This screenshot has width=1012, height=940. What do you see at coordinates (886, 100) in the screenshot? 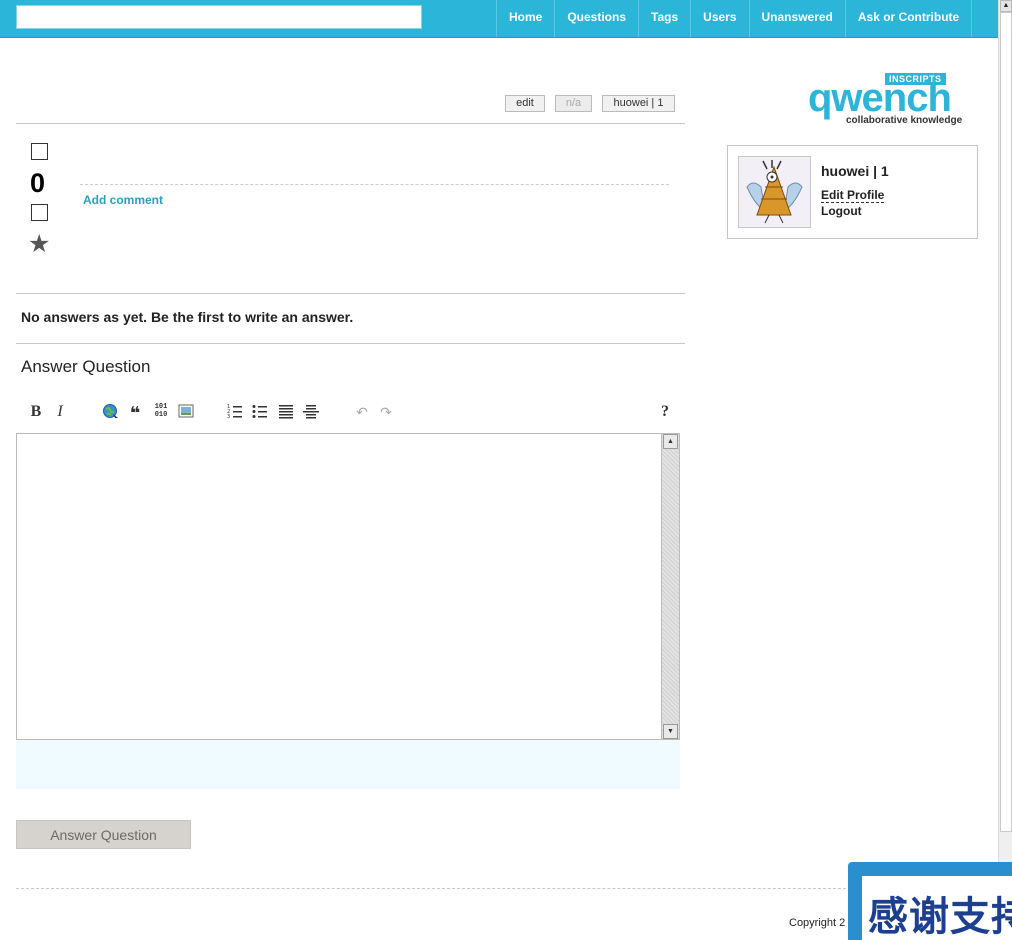
I see `qwench-logo: qwench INSCRIPTS collaborative knowledge` at bounding box center [886, 100].